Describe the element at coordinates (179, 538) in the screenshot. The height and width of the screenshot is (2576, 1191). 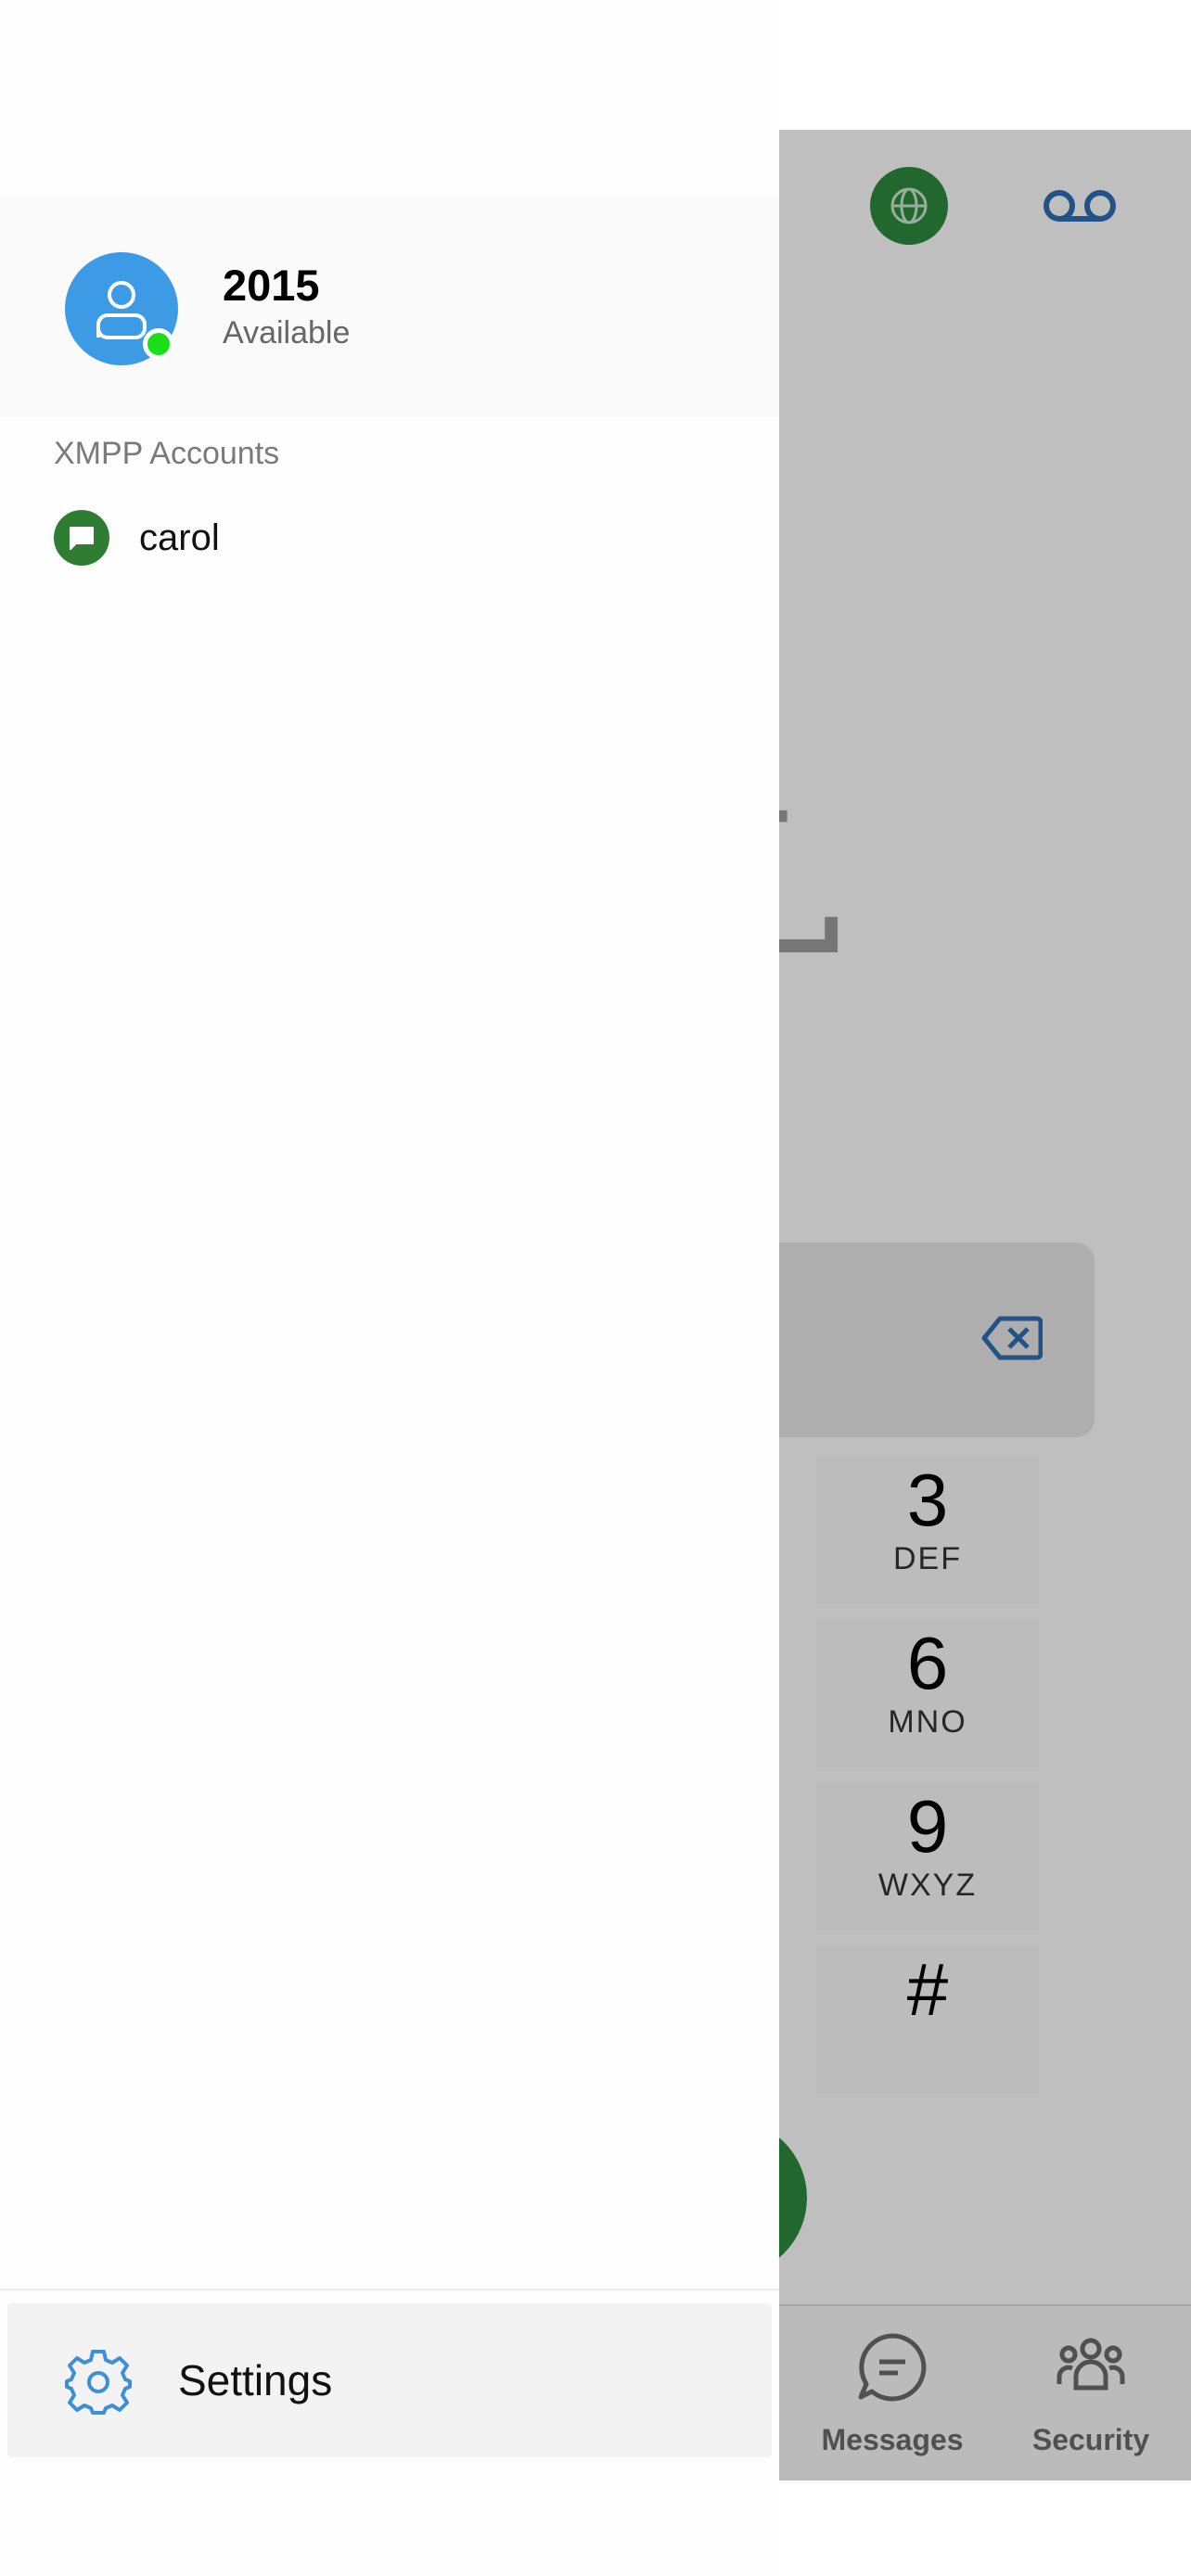
I see `xmpp-account-name: carol` at that location.